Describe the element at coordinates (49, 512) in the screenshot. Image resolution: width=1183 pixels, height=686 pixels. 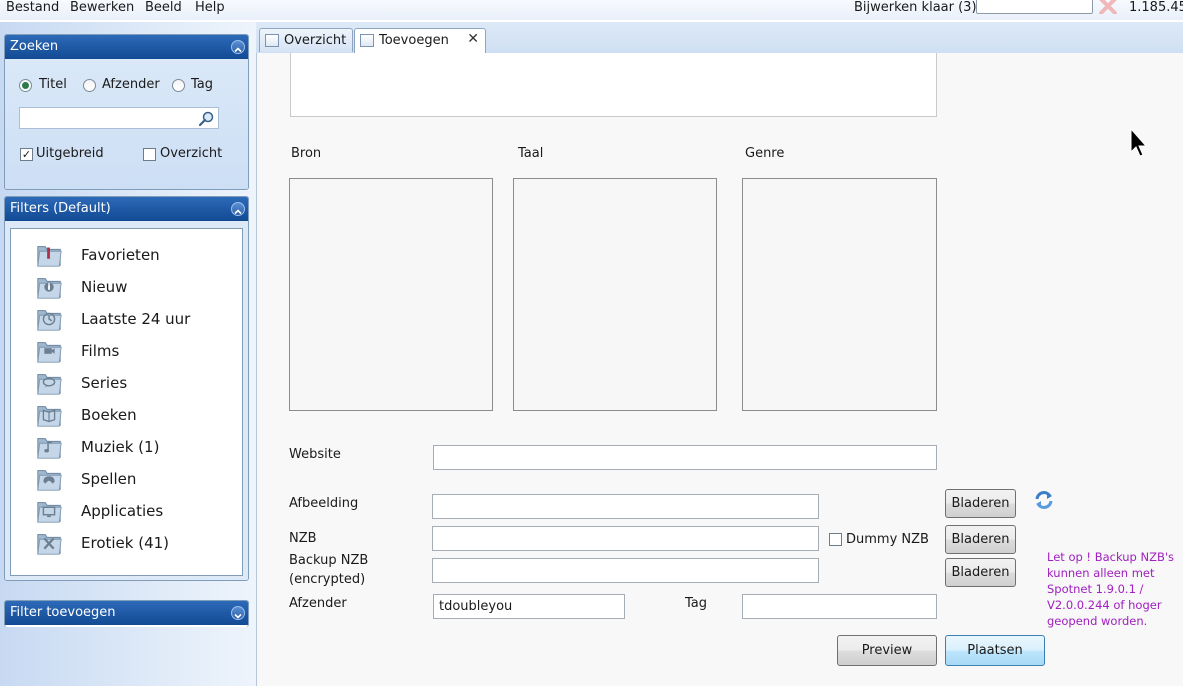
I see `monitor-icon` at that location.